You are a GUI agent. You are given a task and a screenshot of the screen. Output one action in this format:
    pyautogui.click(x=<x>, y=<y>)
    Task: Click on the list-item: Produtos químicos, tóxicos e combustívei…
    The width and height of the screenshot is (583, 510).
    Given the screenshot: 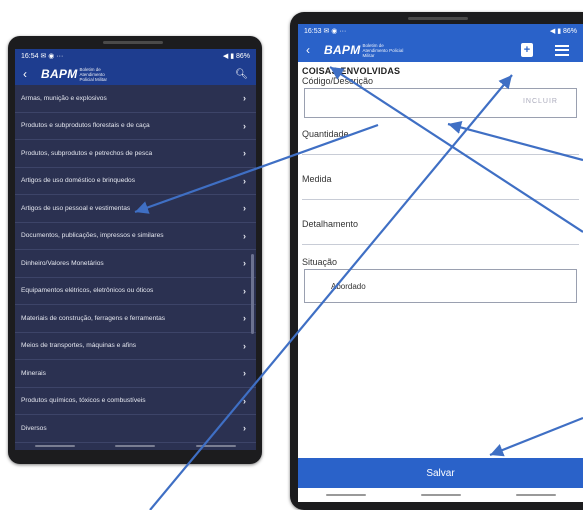 What is the action you would take?
    pyautogui.click(x=135, y=401)
    